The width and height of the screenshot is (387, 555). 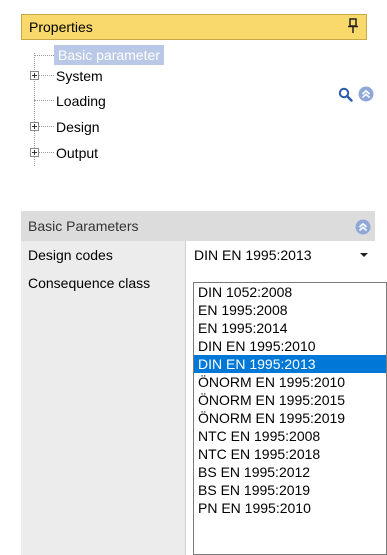 What do you see at coordinates (364, 255) in the screenshot?
I see `chevron-down-icon` at bounding box center [364, 255].